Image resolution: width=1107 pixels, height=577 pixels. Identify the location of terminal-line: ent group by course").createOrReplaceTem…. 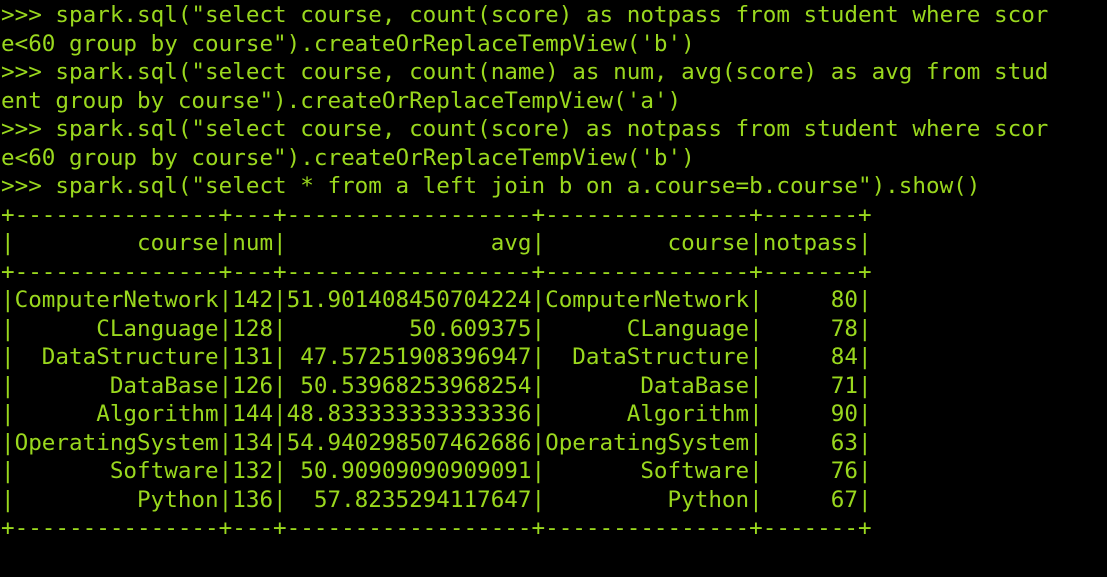
(341, 100).